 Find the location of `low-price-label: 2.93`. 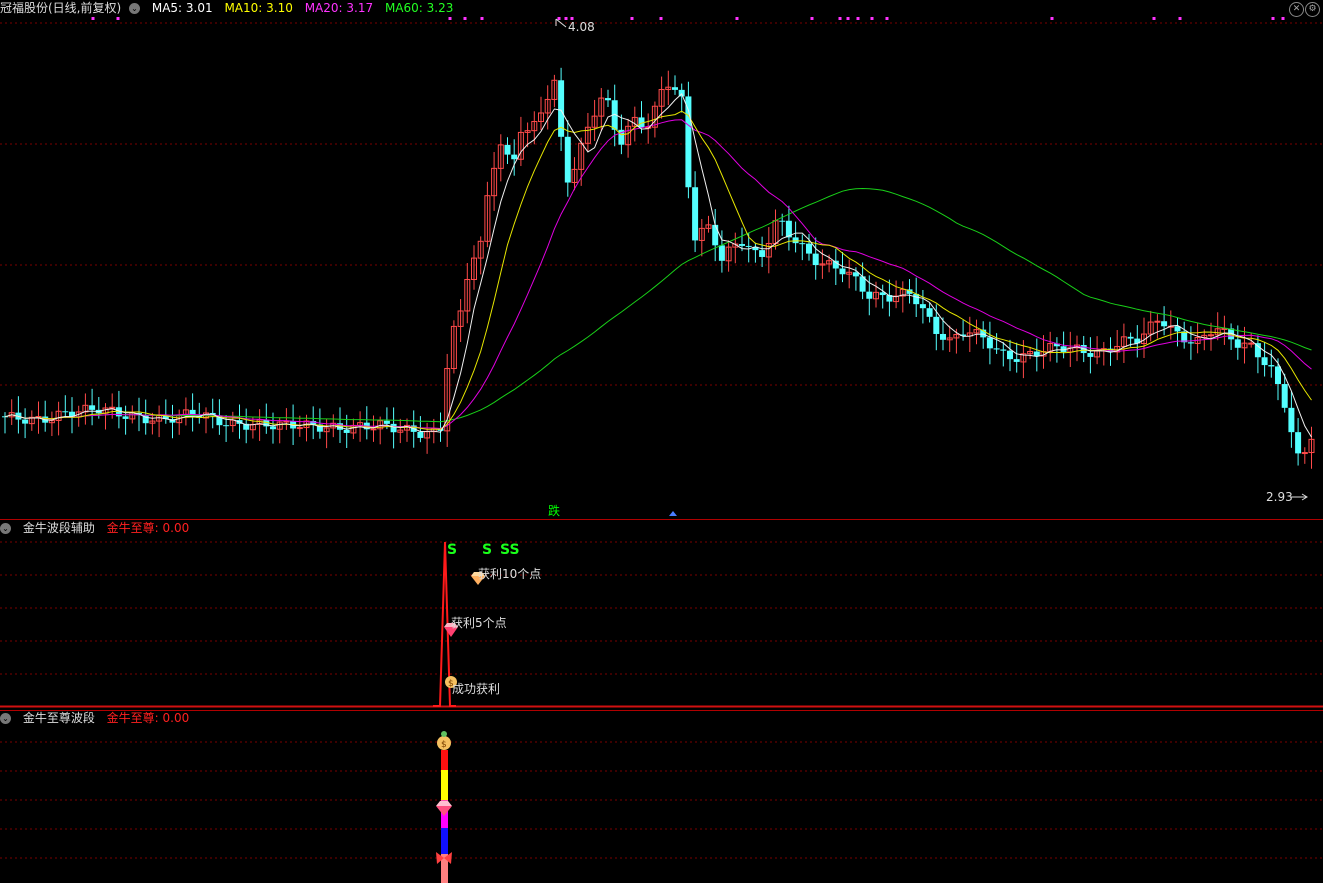

low-price-label: 2.93 is located at coordinates (1279, 497).